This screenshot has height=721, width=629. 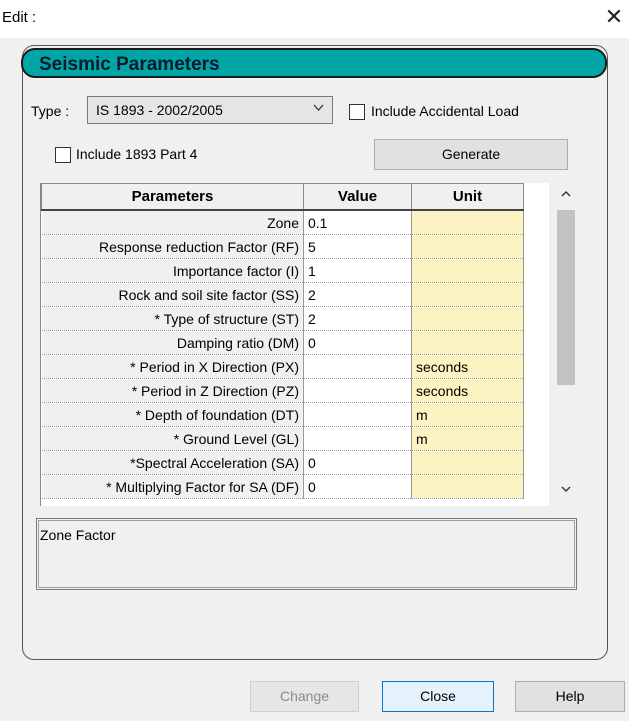 I want to click on table-row: Response reduction Factor (RF) 5, so click(x=282, y=246).